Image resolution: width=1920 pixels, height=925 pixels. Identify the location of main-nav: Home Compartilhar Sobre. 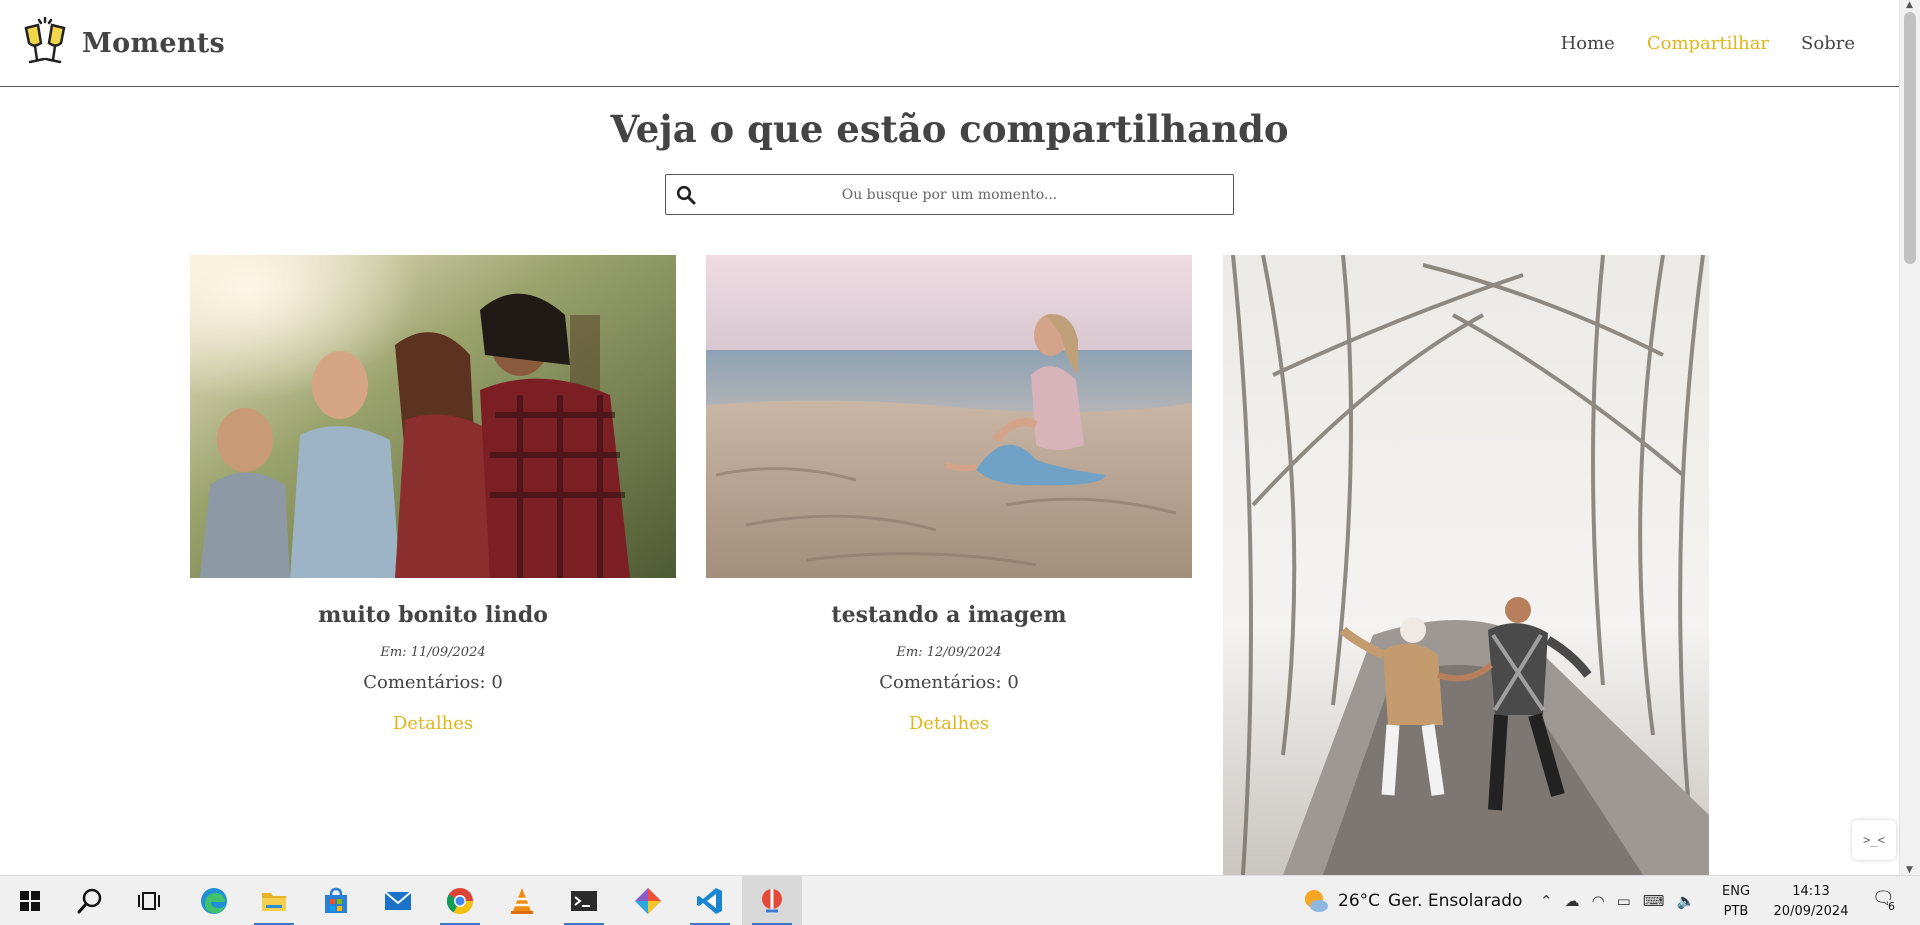
(1708, 43).